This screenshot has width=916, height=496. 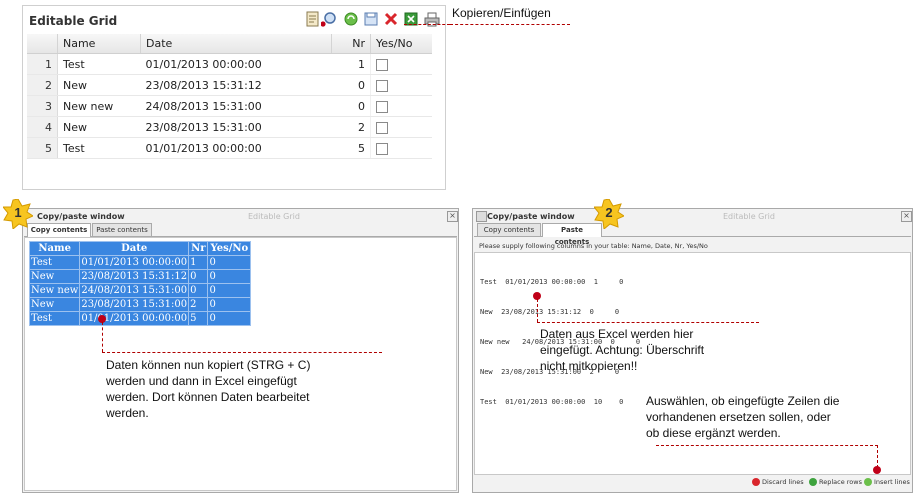 I want to click on table-row: 5 Test 01/01/2013 00:00:00 5, so click(x=229, y=148).